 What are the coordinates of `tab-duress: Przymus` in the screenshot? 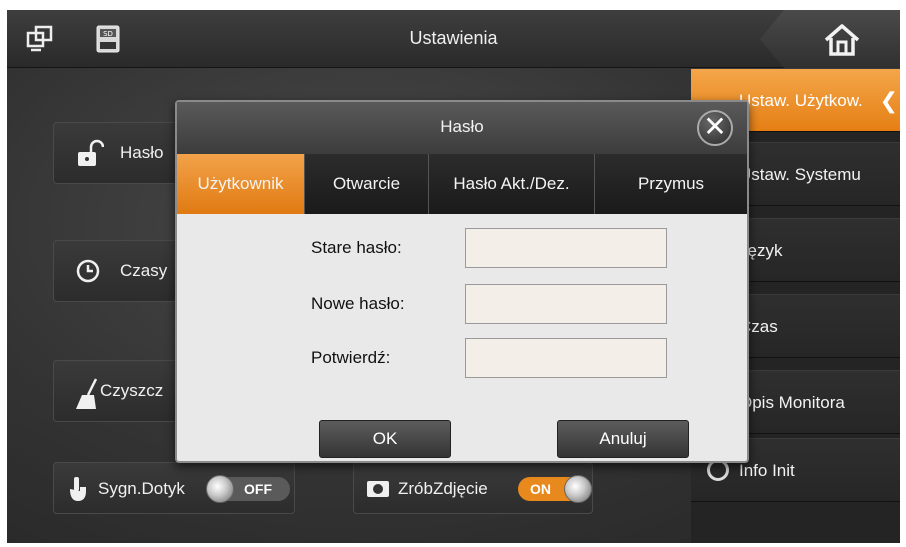 It's located at (671, 184).